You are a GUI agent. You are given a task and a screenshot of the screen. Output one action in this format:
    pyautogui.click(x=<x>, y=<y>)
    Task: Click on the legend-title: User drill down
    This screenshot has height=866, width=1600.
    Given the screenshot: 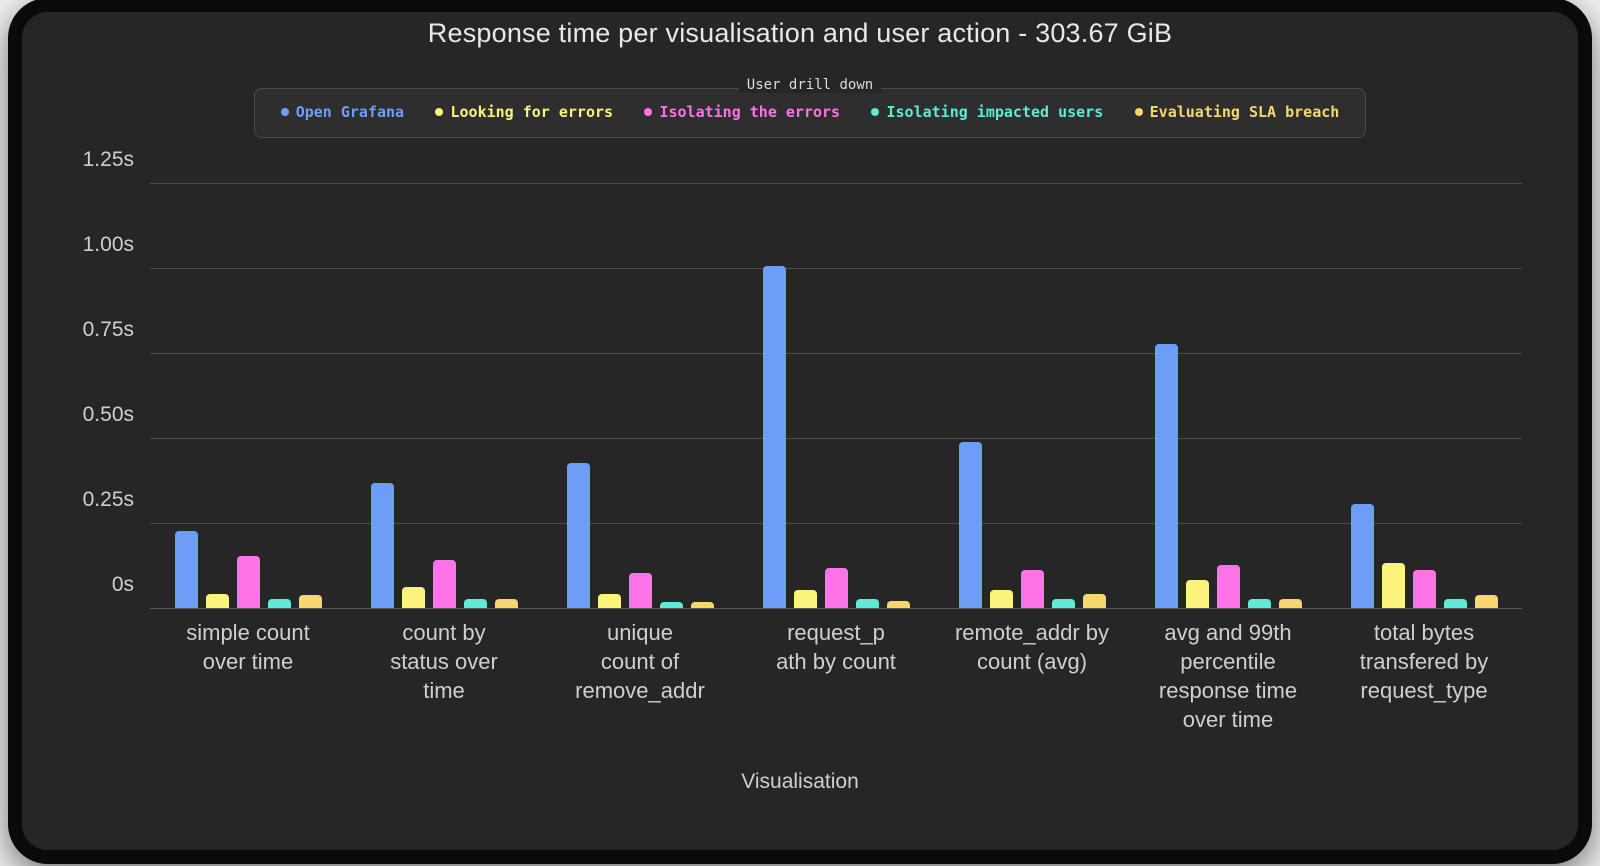 What is the action you would take?
    pyautogui.click(x=810, y=85)
    